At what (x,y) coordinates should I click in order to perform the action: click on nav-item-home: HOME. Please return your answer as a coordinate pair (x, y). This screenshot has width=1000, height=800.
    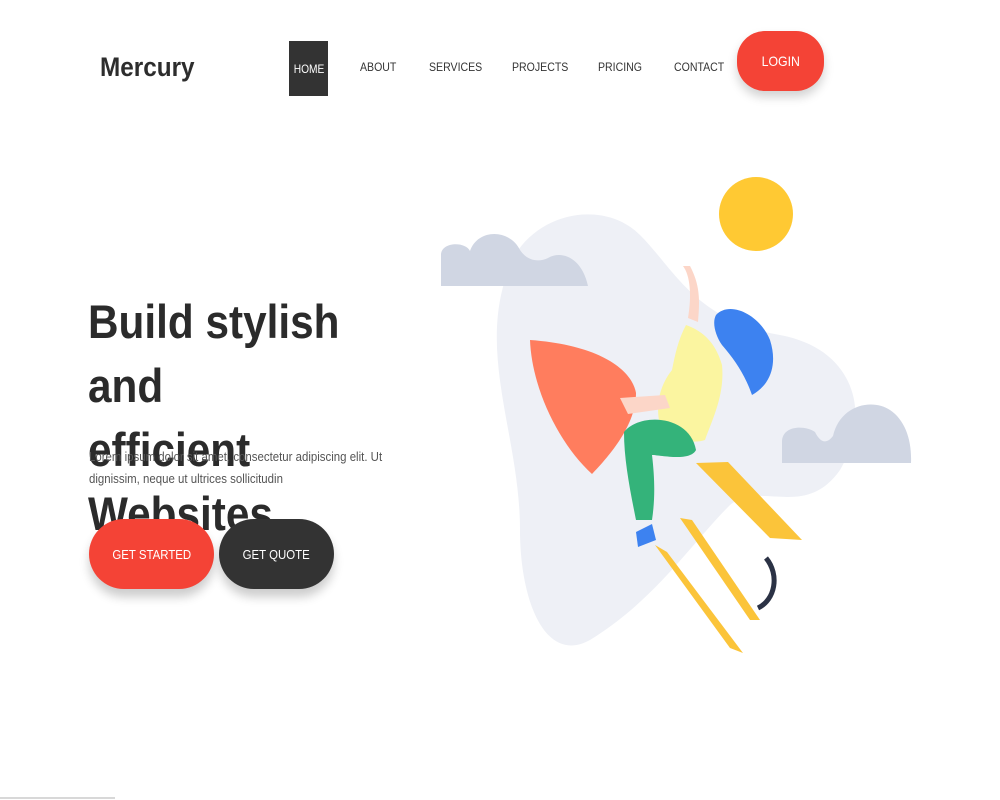
    Looking at the image, I should click on (308, 68).